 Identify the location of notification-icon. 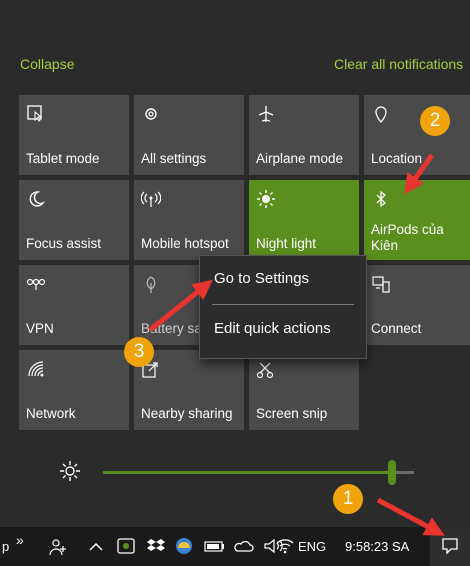
(450, 546).